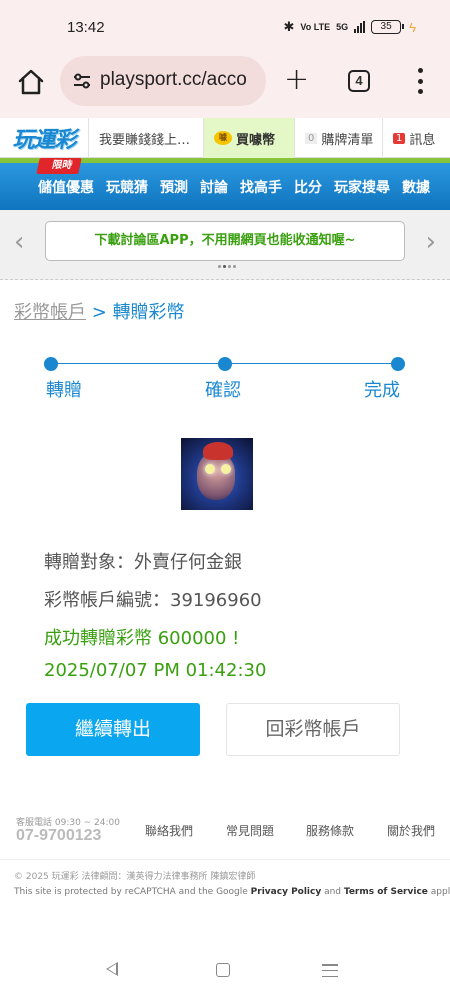 The image size is (450, 1000). I want to click on recipient-avatar, so click(217, 474).